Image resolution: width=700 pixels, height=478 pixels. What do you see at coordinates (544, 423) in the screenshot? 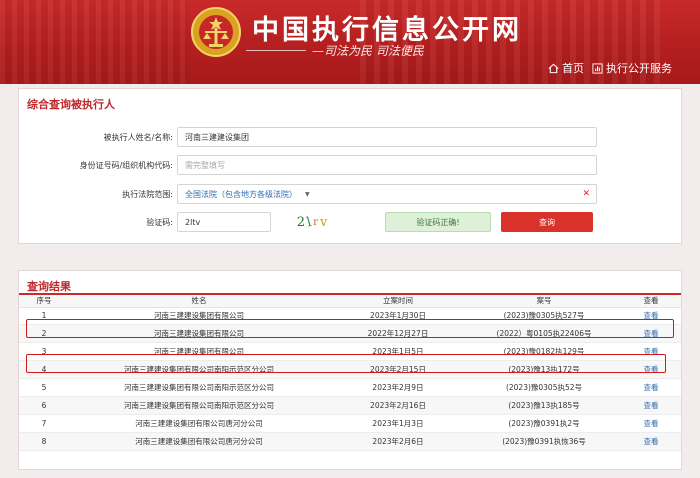
I see `row-case-number: (2023)豫0391执2号` at bounding box center [544, 423].